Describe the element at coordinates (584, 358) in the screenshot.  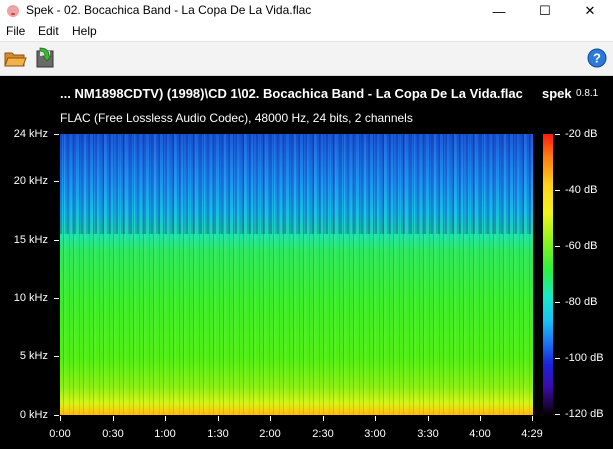
I see `db-label-minus-100: -100 dB` at that location.